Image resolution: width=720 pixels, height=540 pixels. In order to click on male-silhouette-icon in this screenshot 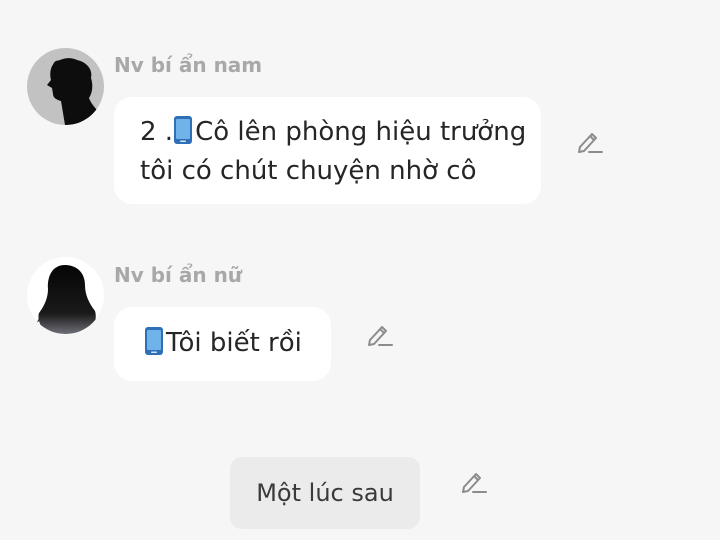, I will do `click(75, 91)`.